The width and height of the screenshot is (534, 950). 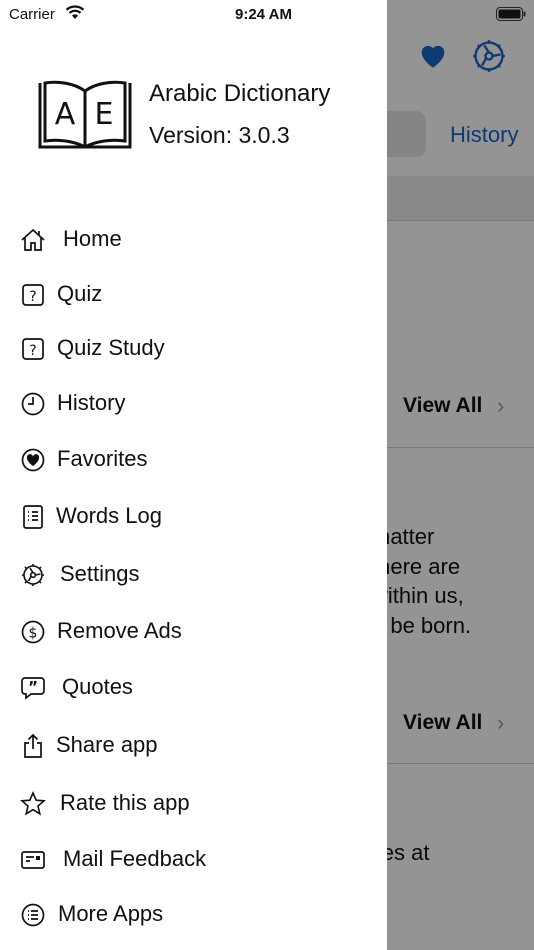 I want to click on menu-label: Words Log, so click(x=109, y=515).